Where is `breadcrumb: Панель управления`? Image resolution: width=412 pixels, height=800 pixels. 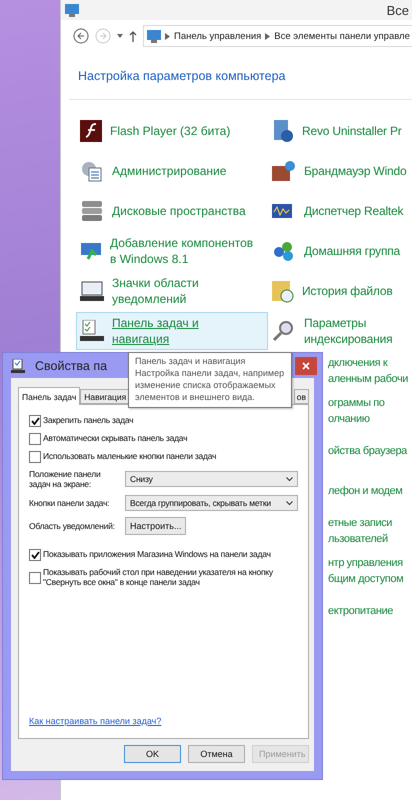
breadcrumb: Панель управления is located at coordinates (218, 36).